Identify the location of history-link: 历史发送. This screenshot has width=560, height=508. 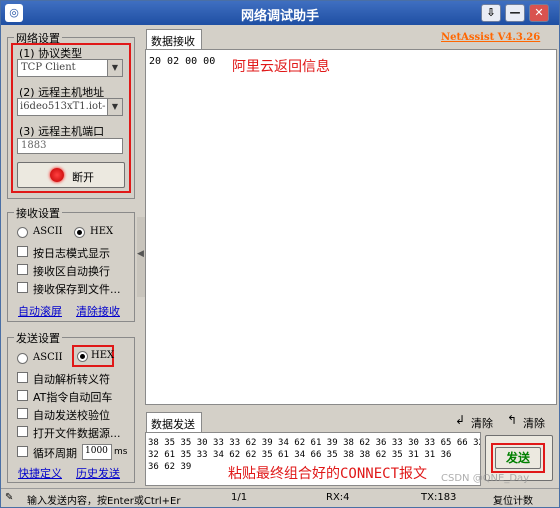
(98, 473).